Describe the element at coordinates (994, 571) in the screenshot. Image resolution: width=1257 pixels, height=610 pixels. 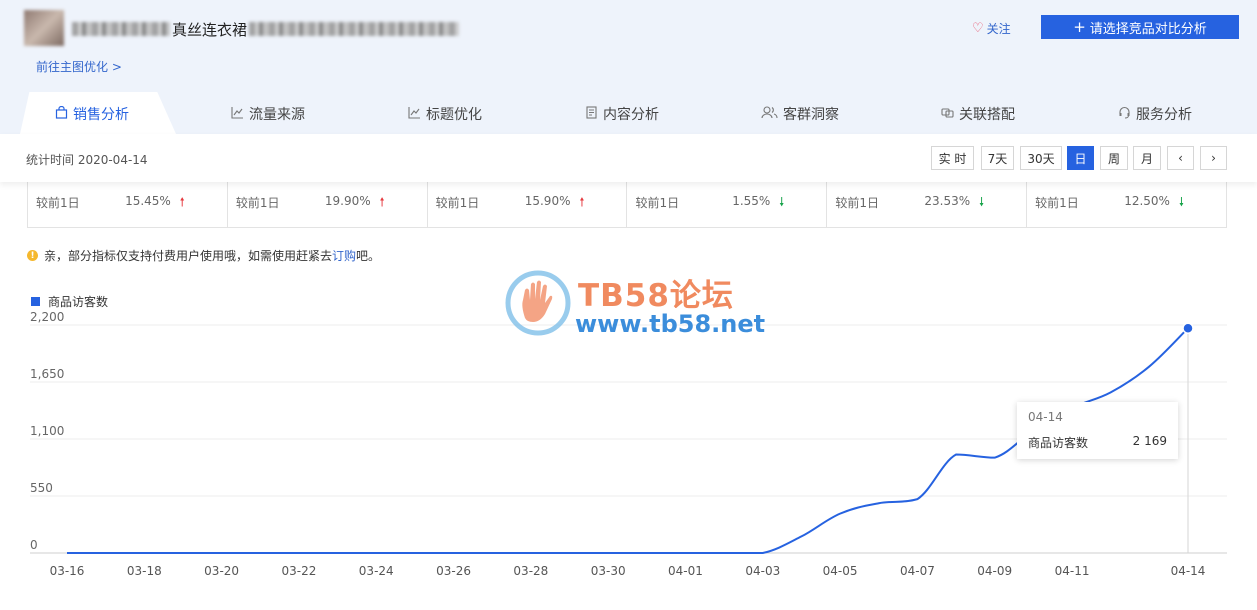
I see `x-tick-label: 04-09` at that location.